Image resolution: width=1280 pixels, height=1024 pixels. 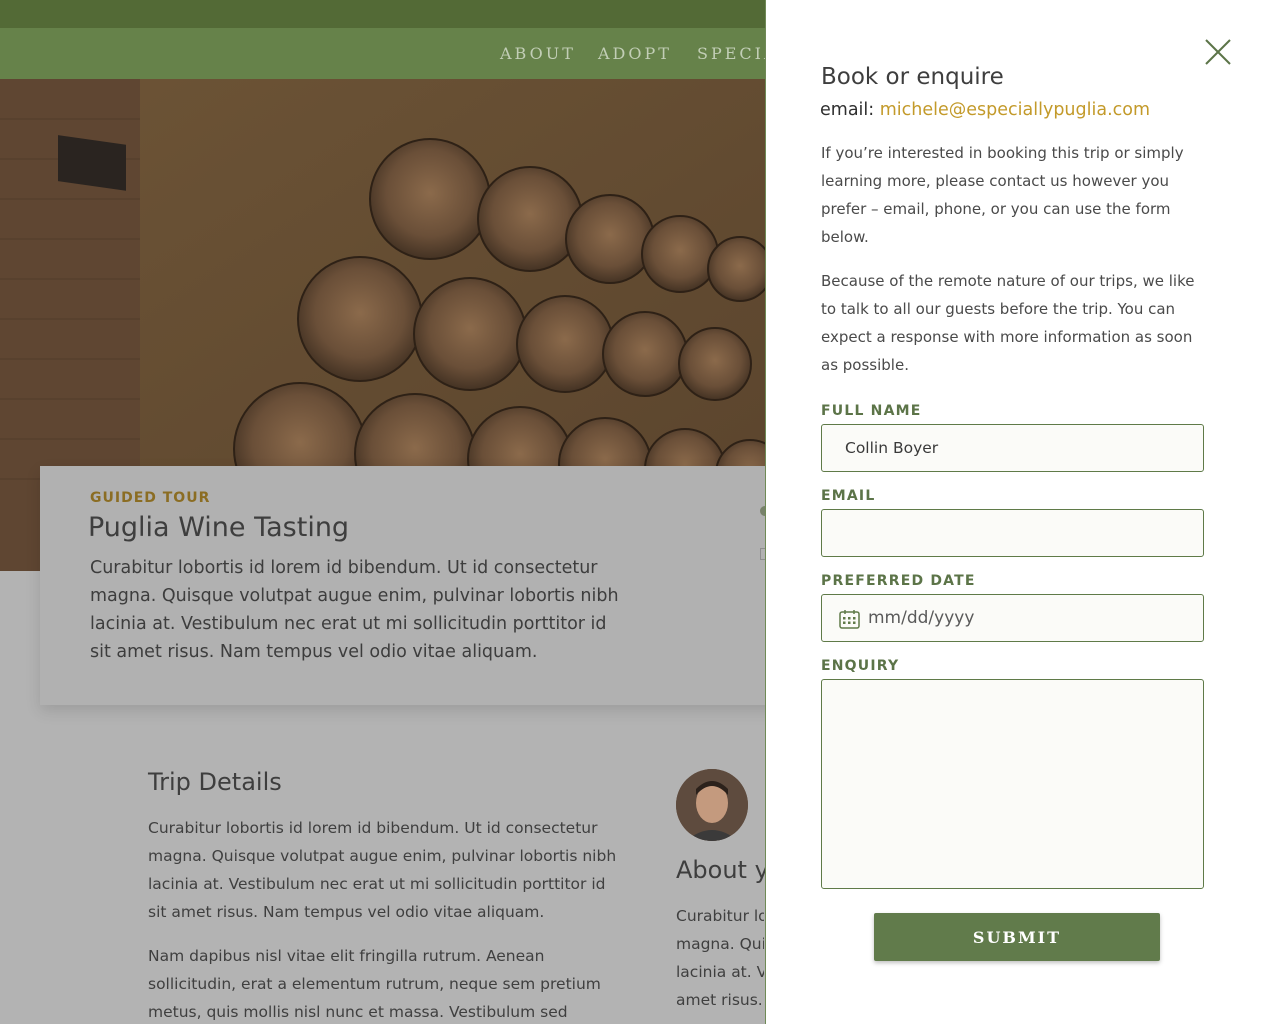 I want to click on guide-avatar, so click(x=712, y=805).